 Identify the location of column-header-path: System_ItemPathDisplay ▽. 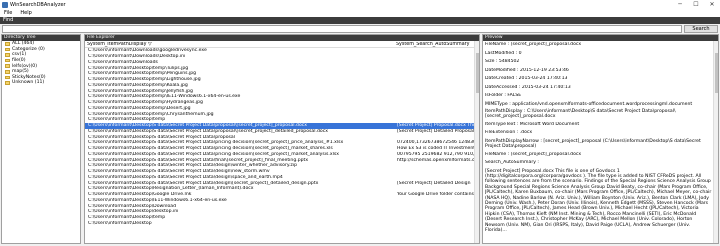
(240, 44).